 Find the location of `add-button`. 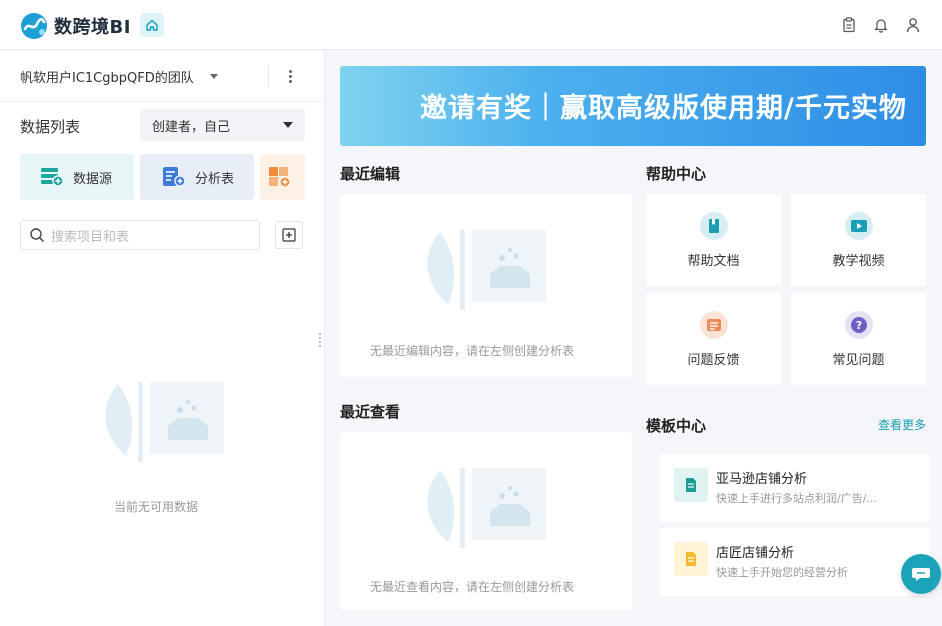

add-button is located at coordinates (289, 235).